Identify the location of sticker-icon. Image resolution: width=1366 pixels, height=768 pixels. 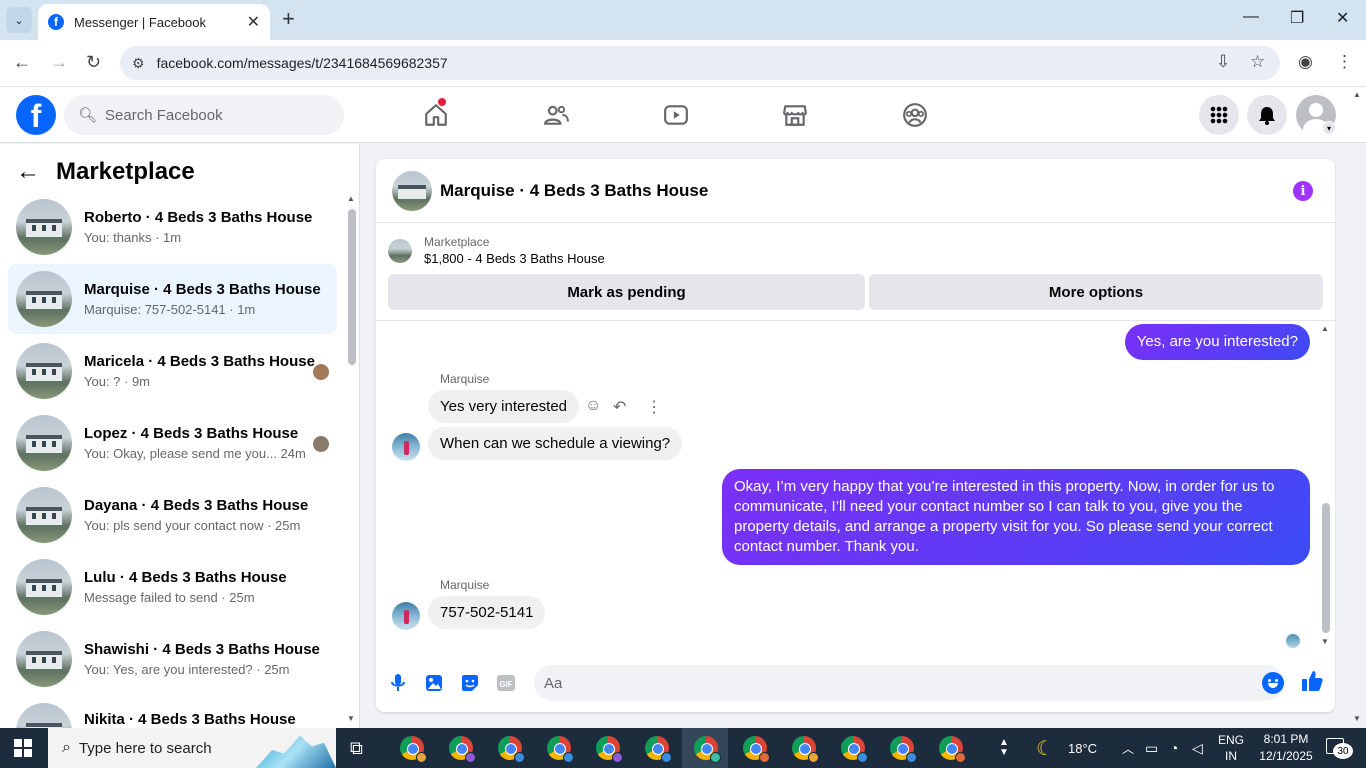
(470, 683).